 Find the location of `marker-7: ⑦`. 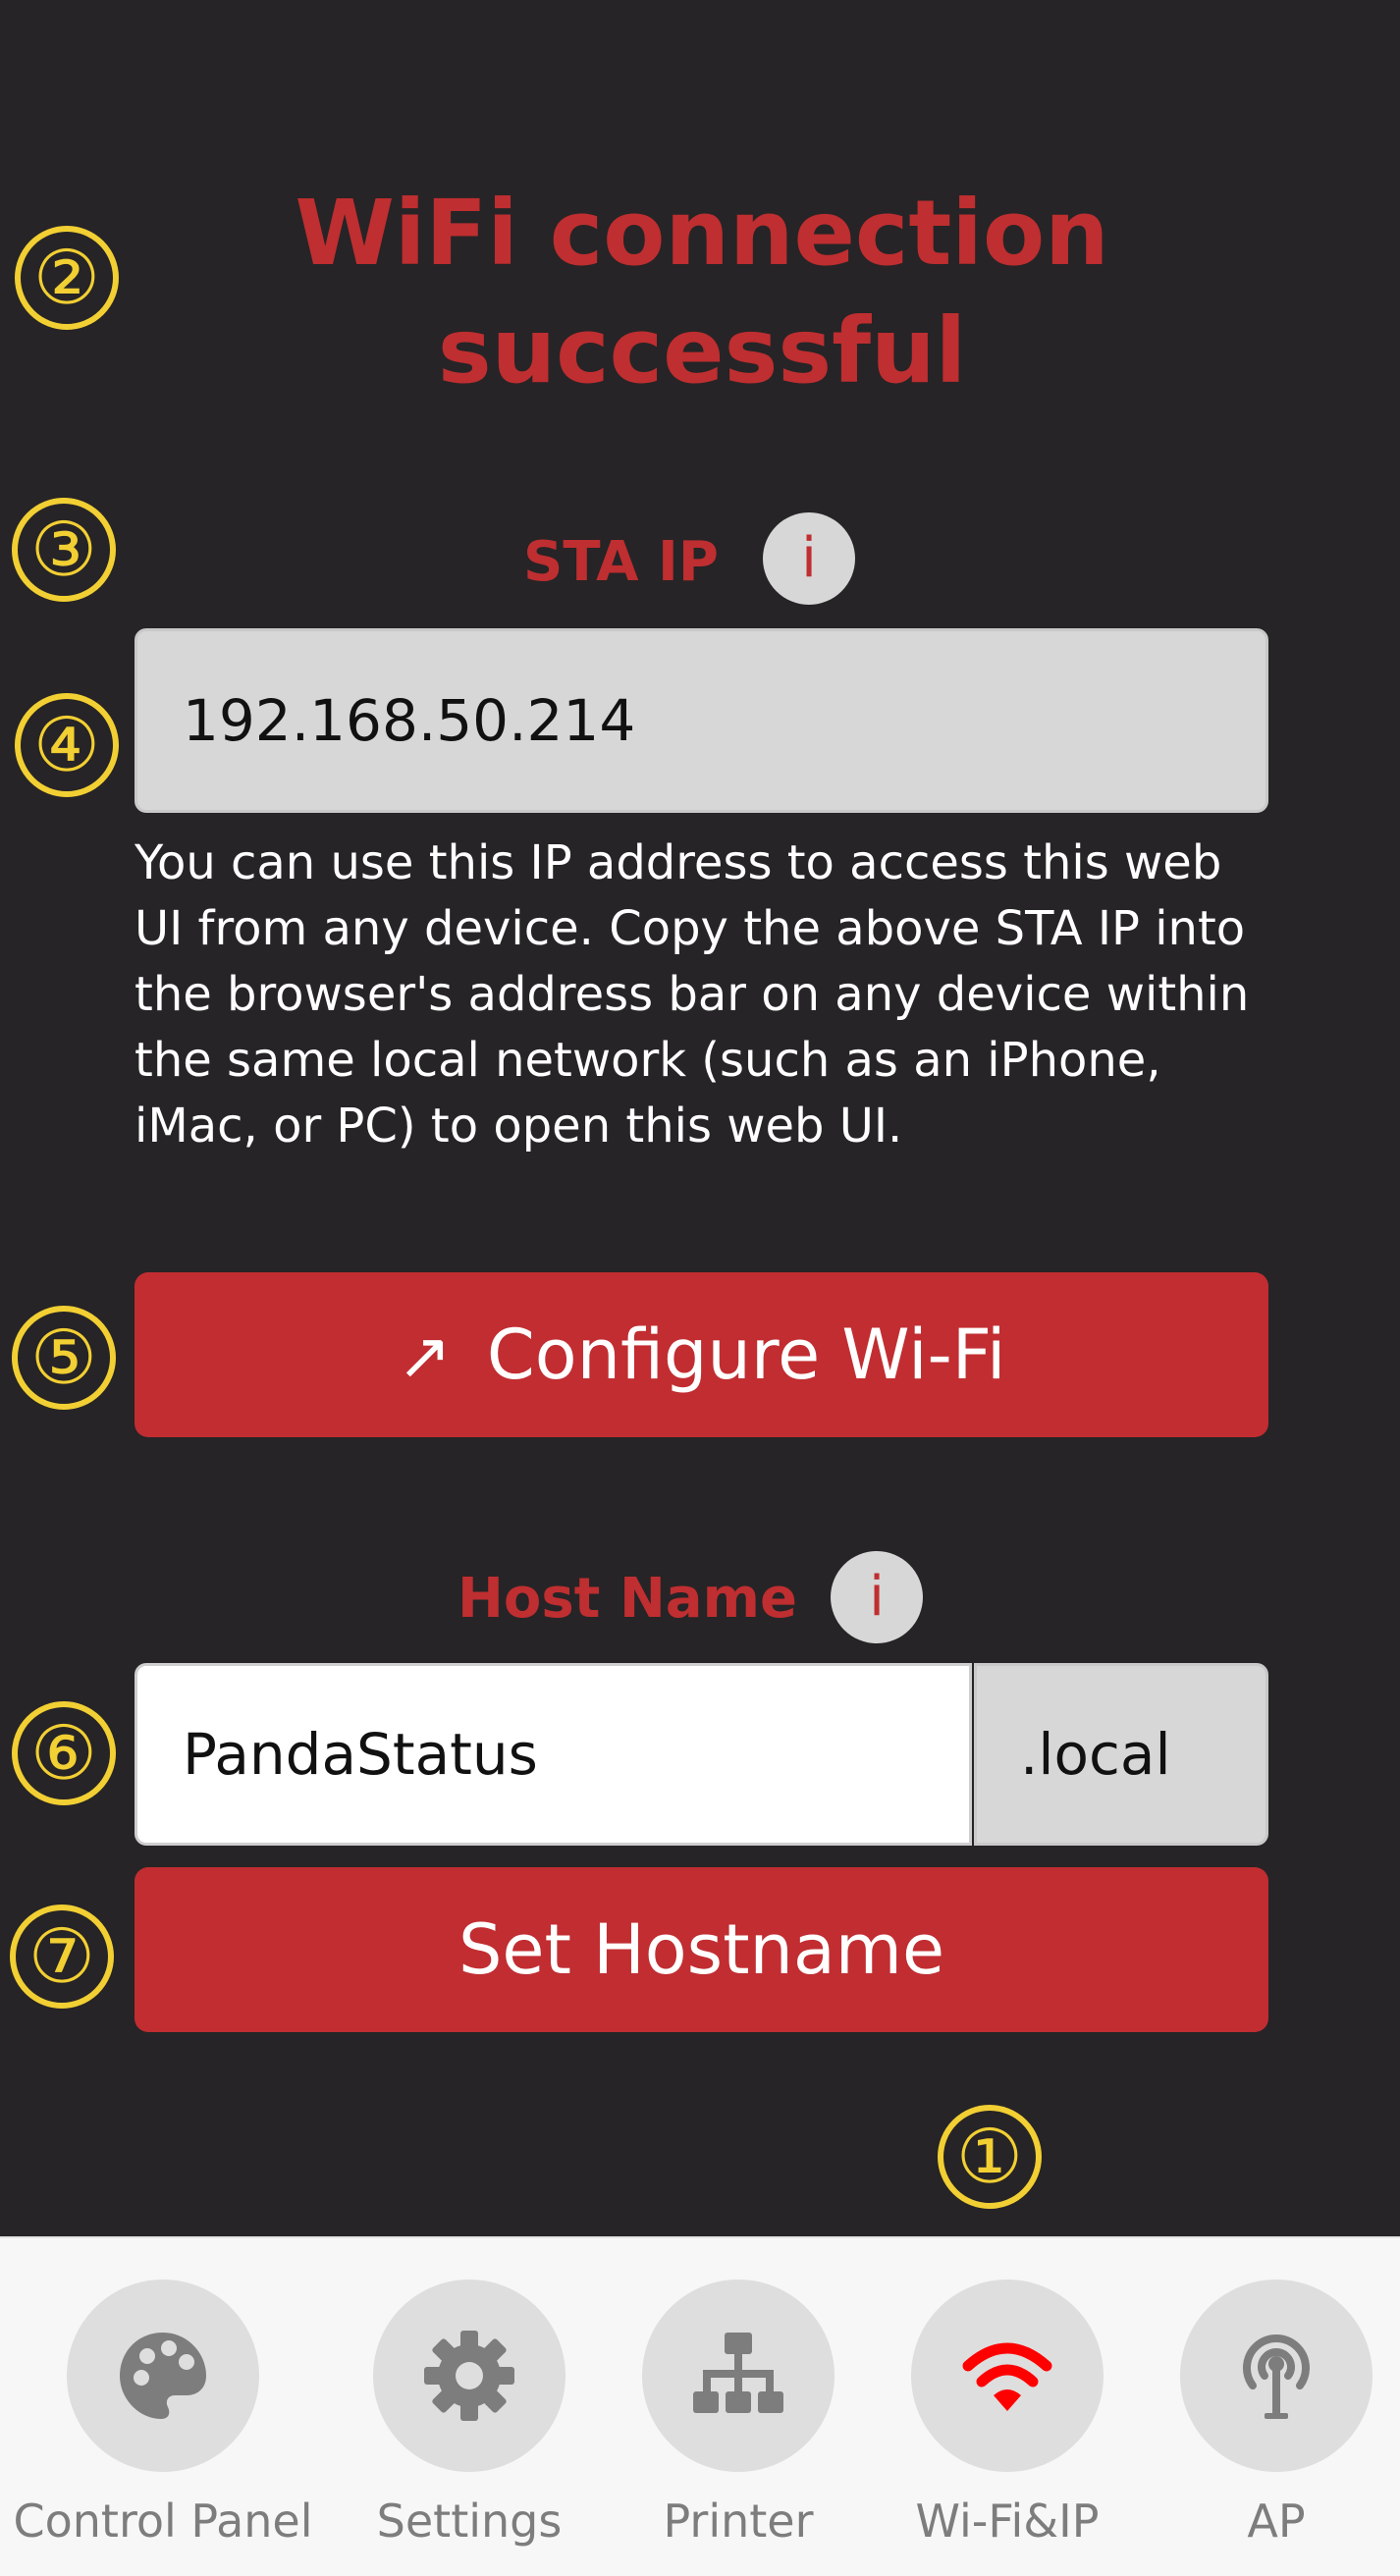

marker-7: ⑦ is located at coordinates (62, 1957).